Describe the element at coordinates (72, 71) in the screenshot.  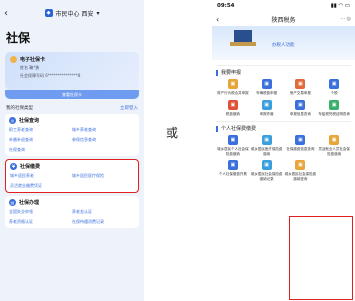
I see `social-security-card: 电子社保卡 姓名 鞠*勇 社会保障号码 6***************8` at that location.